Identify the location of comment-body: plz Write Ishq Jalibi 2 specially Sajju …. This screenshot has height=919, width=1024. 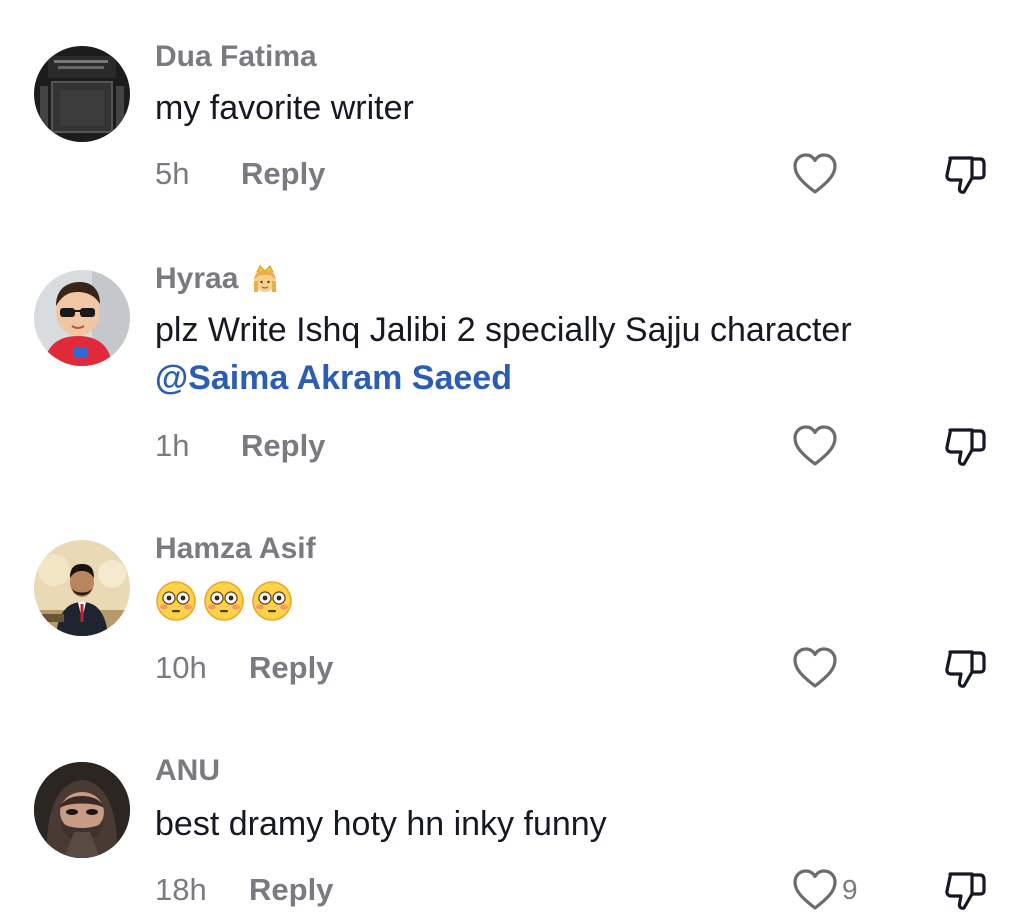
(503, 330).